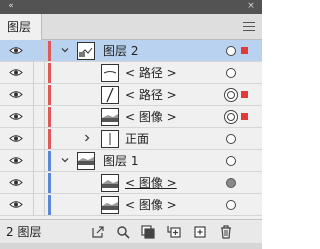 This screenshot has width=320, height=249. I want to click on chevron-right-icon, so click(87, 138).